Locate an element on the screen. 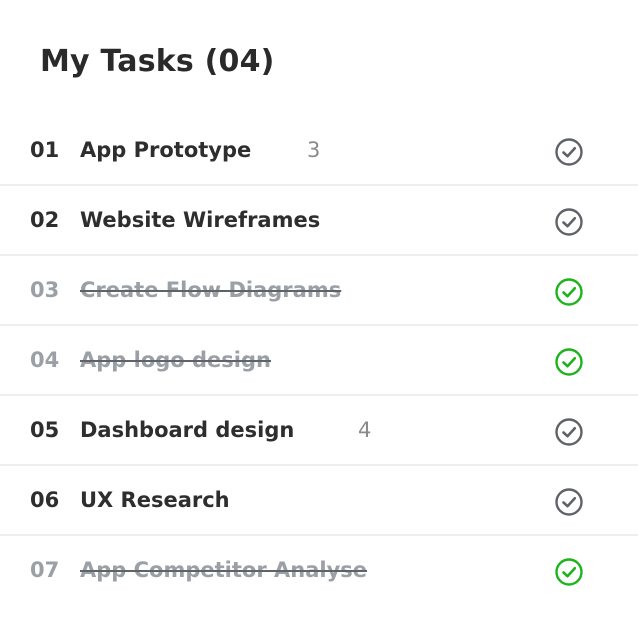  task-row: 07 App Competitor Analyse is located at coordinates (319, 571).